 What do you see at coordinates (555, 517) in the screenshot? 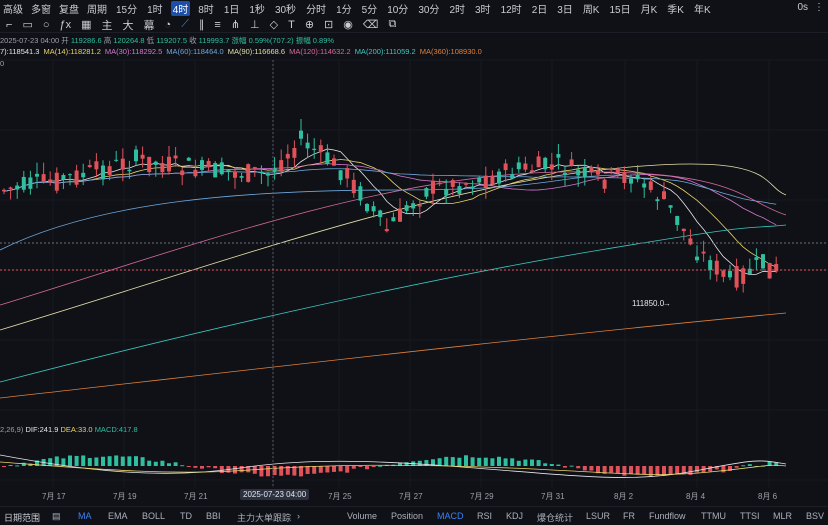
I see `indicator-liquidation: 爆仓统计` at bounding box center [555, 517].